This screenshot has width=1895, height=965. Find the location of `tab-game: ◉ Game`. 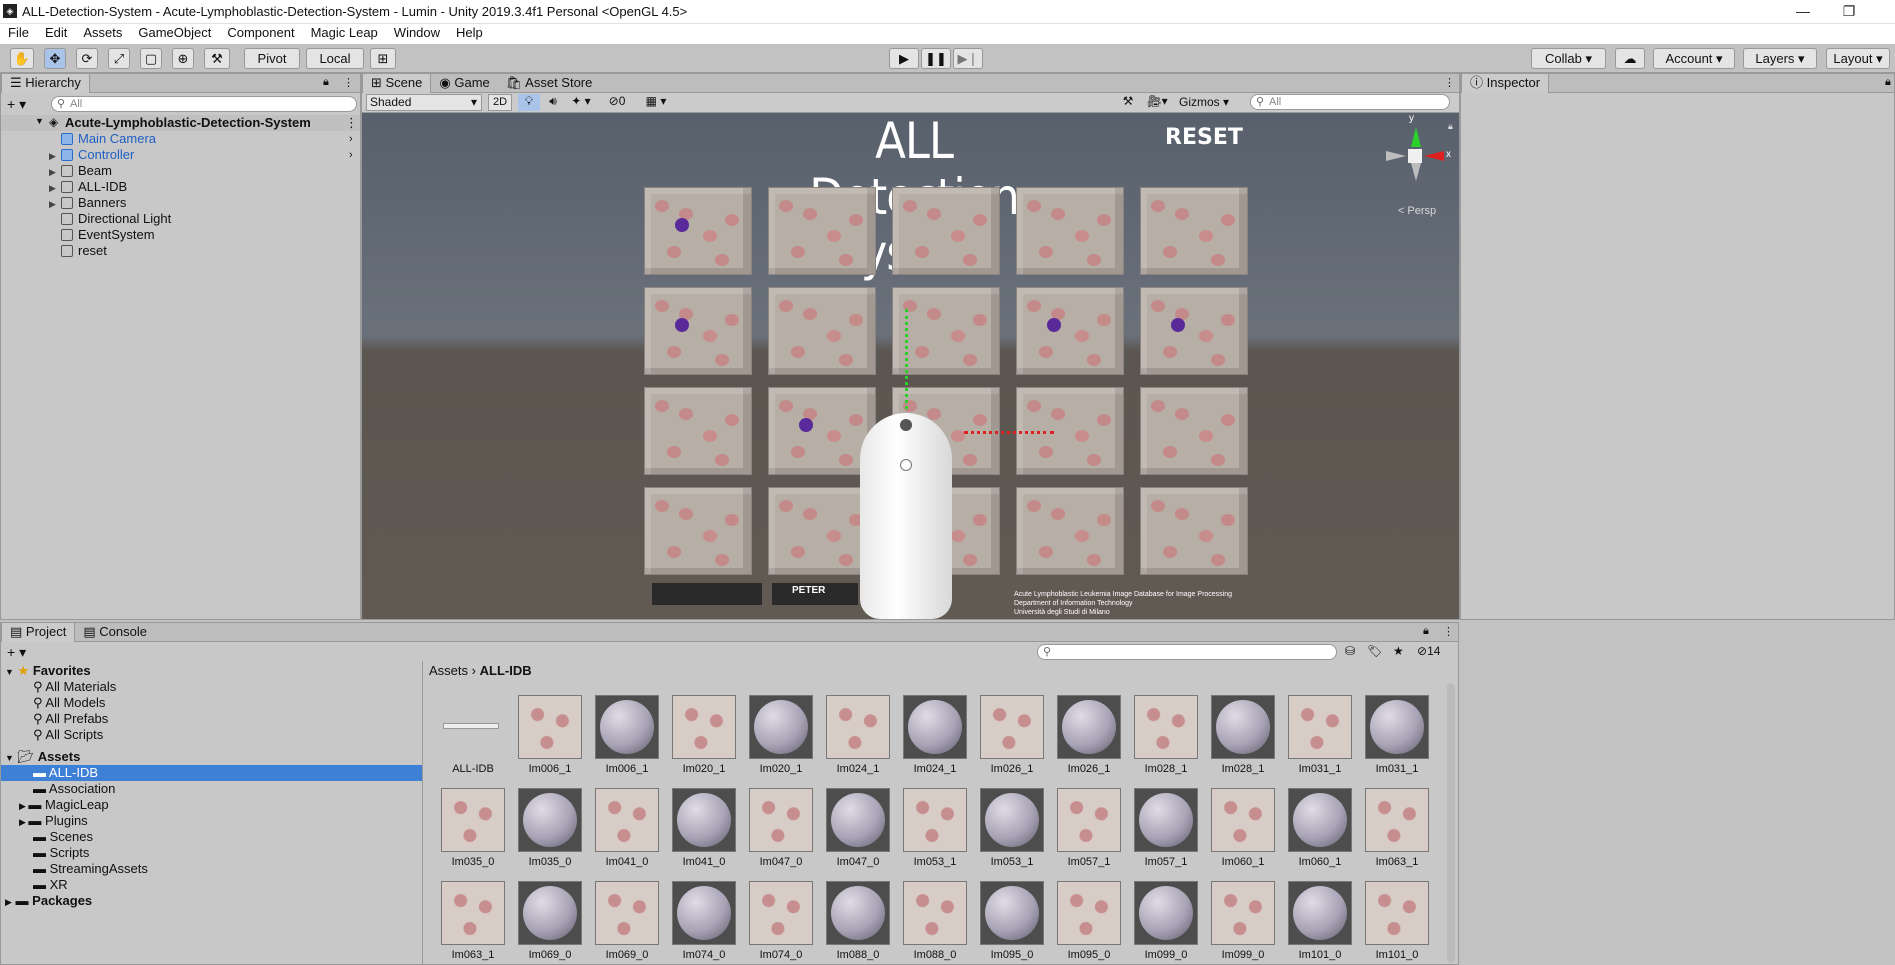

tab-game: ◉ Game is located at coordinates (464, 83).